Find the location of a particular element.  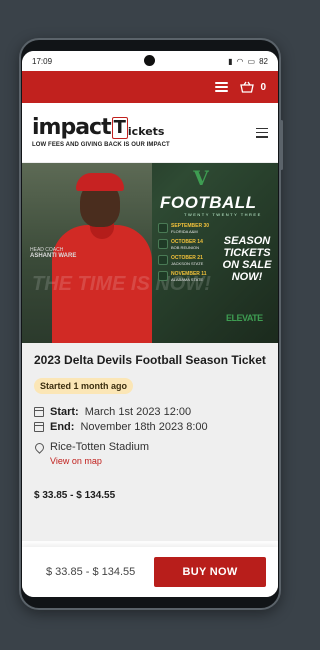

venue-row: Rice-Totten Stadium is located at coordinates (149, 447).